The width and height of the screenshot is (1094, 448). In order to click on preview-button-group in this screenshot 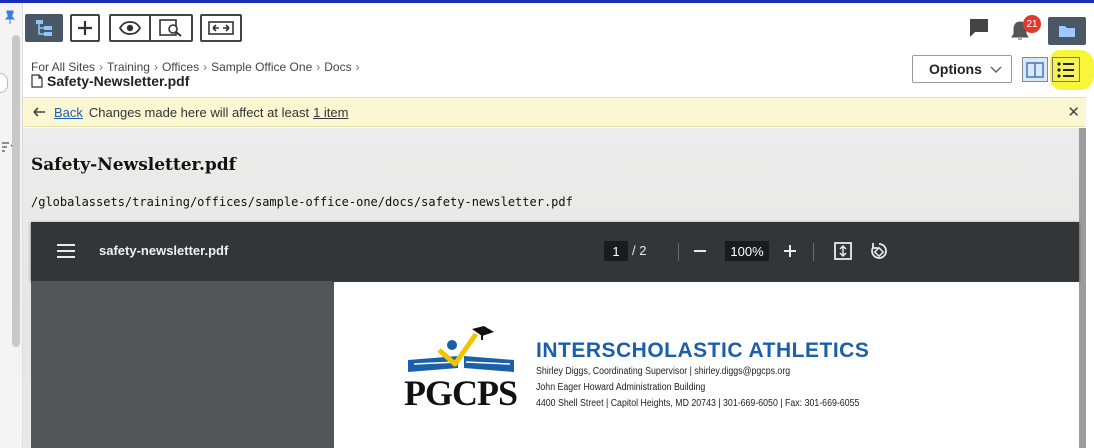, I will do `click(151, 28)`.